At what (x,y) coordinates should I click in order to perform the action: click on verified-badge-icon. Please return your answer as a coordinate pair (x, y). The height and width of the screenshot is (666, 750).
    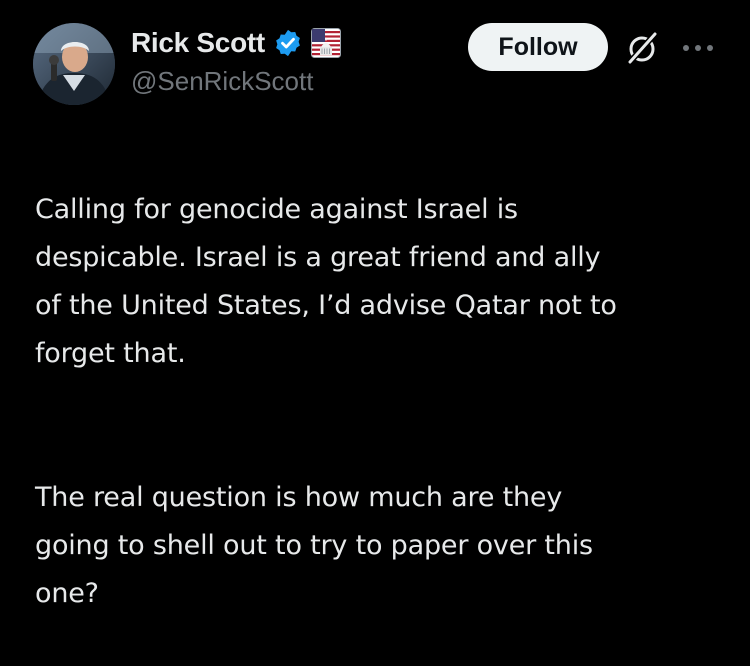
    Looking at the image, I should click on (288, 43).